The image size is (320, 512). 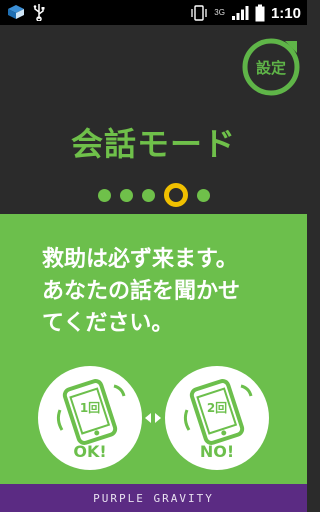 What do you see at coordinates (90, 418) in the screenshot?
I see `ok-button: 1回 OK!` at bounding box center [90, 418].